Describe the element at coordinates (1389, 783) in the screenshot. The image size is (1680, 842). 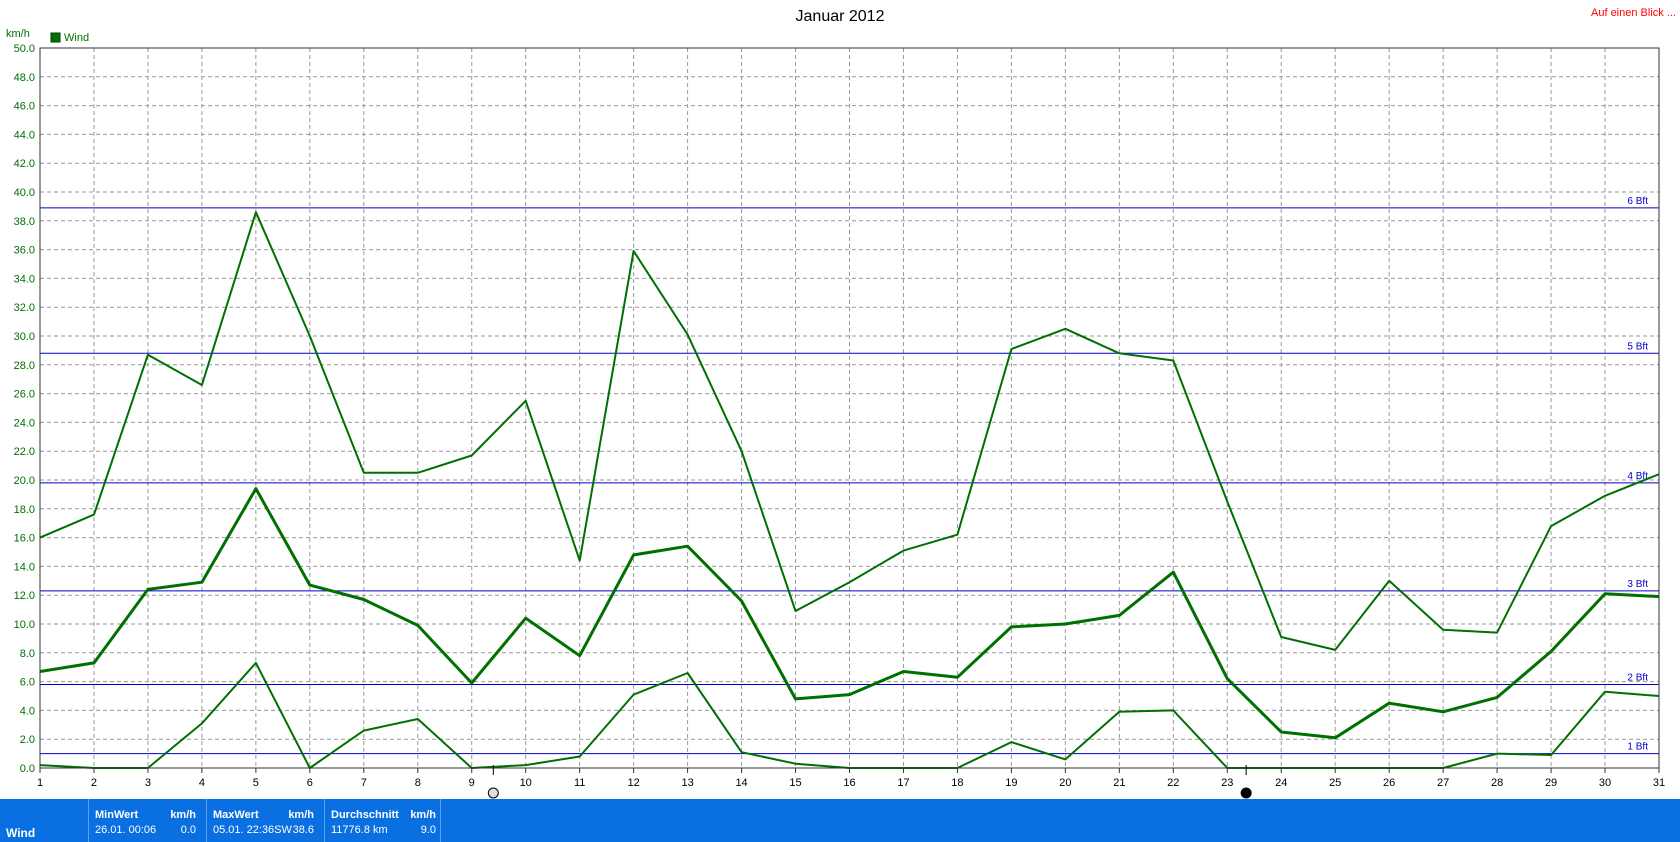
I see `x-tick-label: 26` at that location.